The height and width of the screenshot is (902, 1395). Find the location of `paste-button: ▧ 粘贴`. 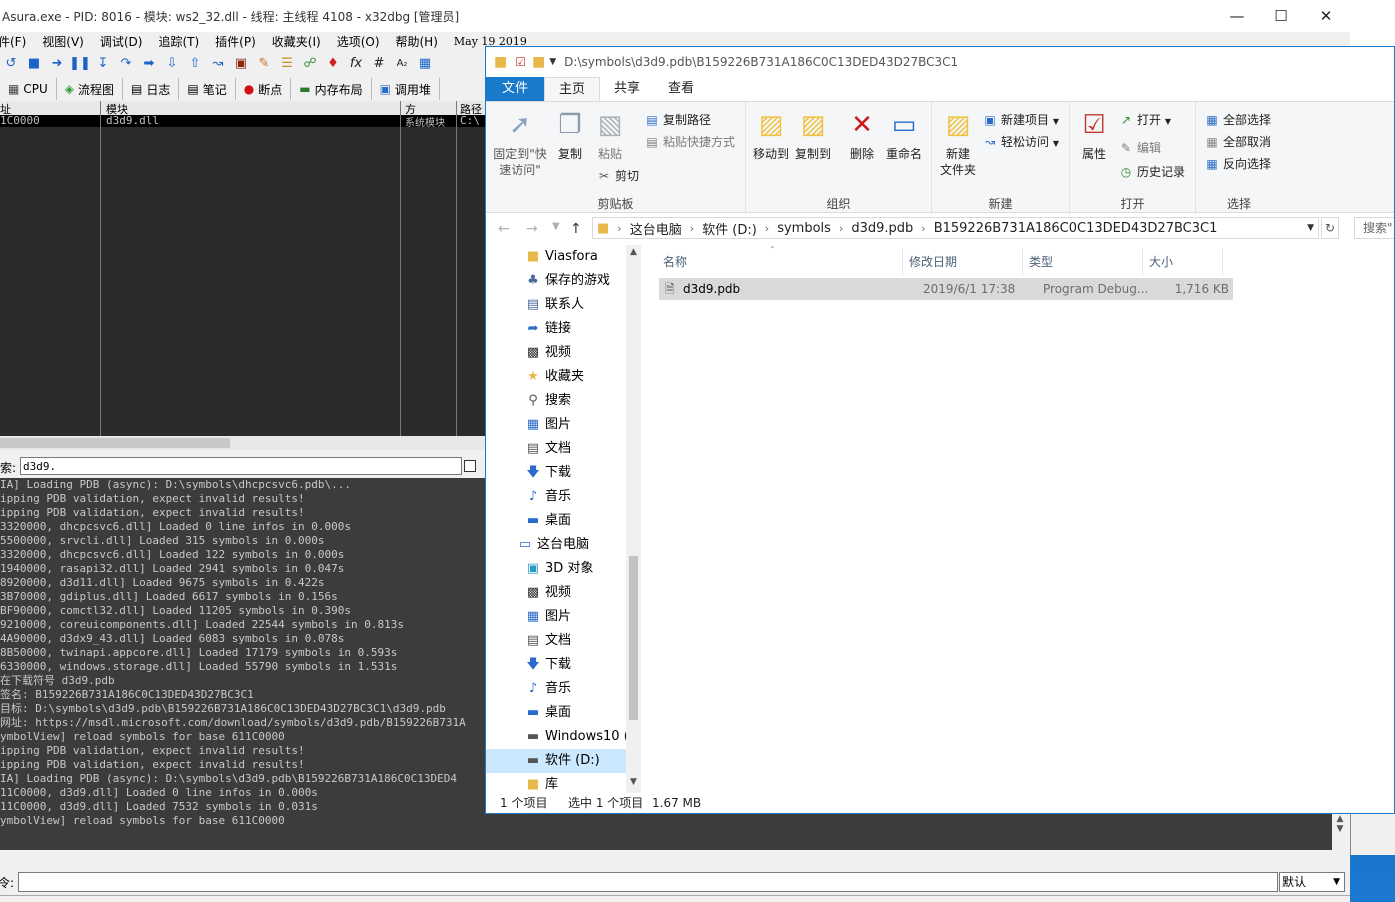

paste-button: ▧ 粘贴 is located at coordinates (610, 135).